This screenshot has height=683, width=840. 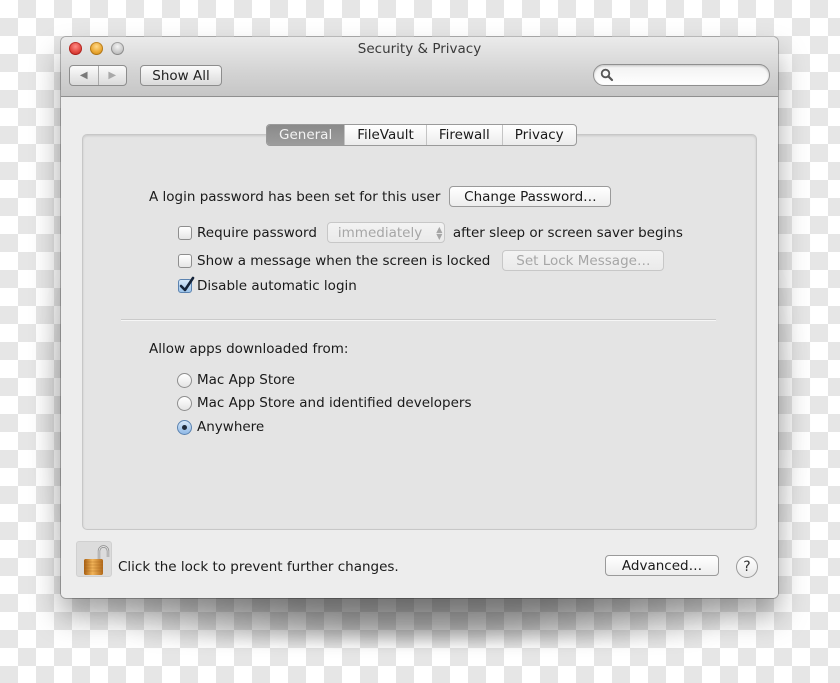 I want to click on tab-bar: General FileVault Firewall Privacy, so click(x=421, y=135).